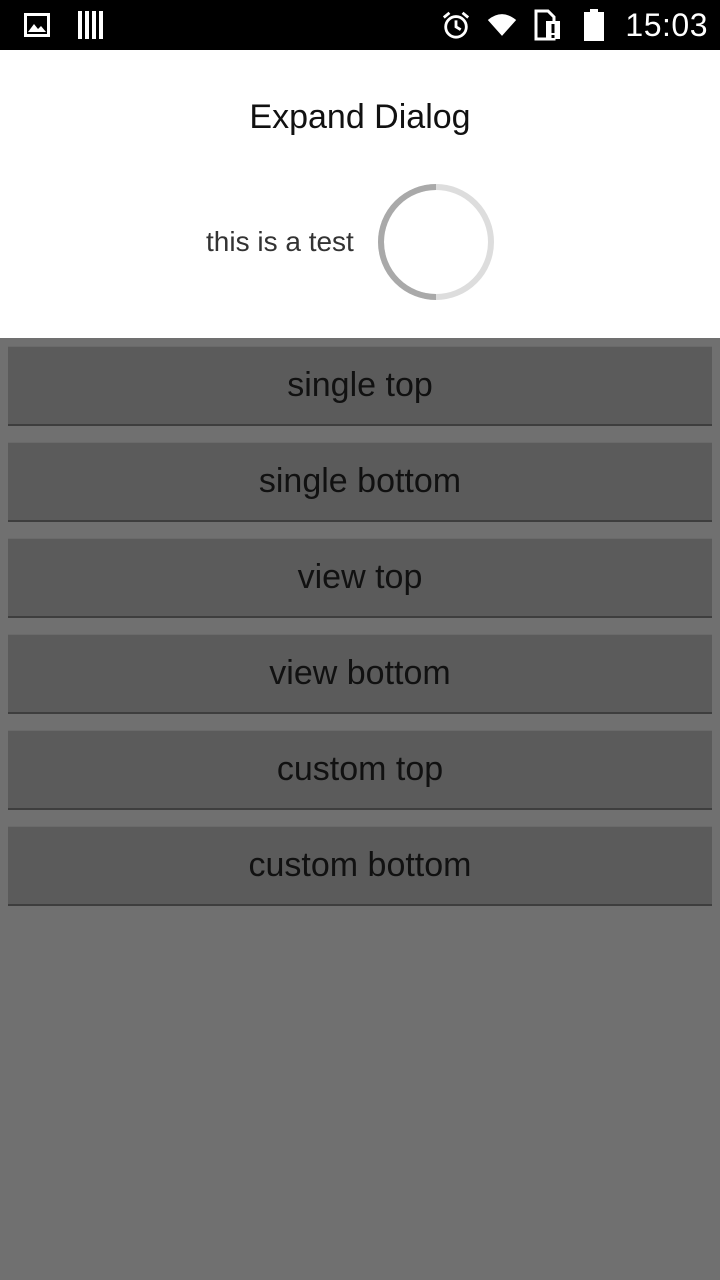 The width and height of the screenshot is (720, 1280). What do you see at coordinates (666, 24) in the screenshot?
I see `status-clock: 15:03` at bounding box center [666, 24].